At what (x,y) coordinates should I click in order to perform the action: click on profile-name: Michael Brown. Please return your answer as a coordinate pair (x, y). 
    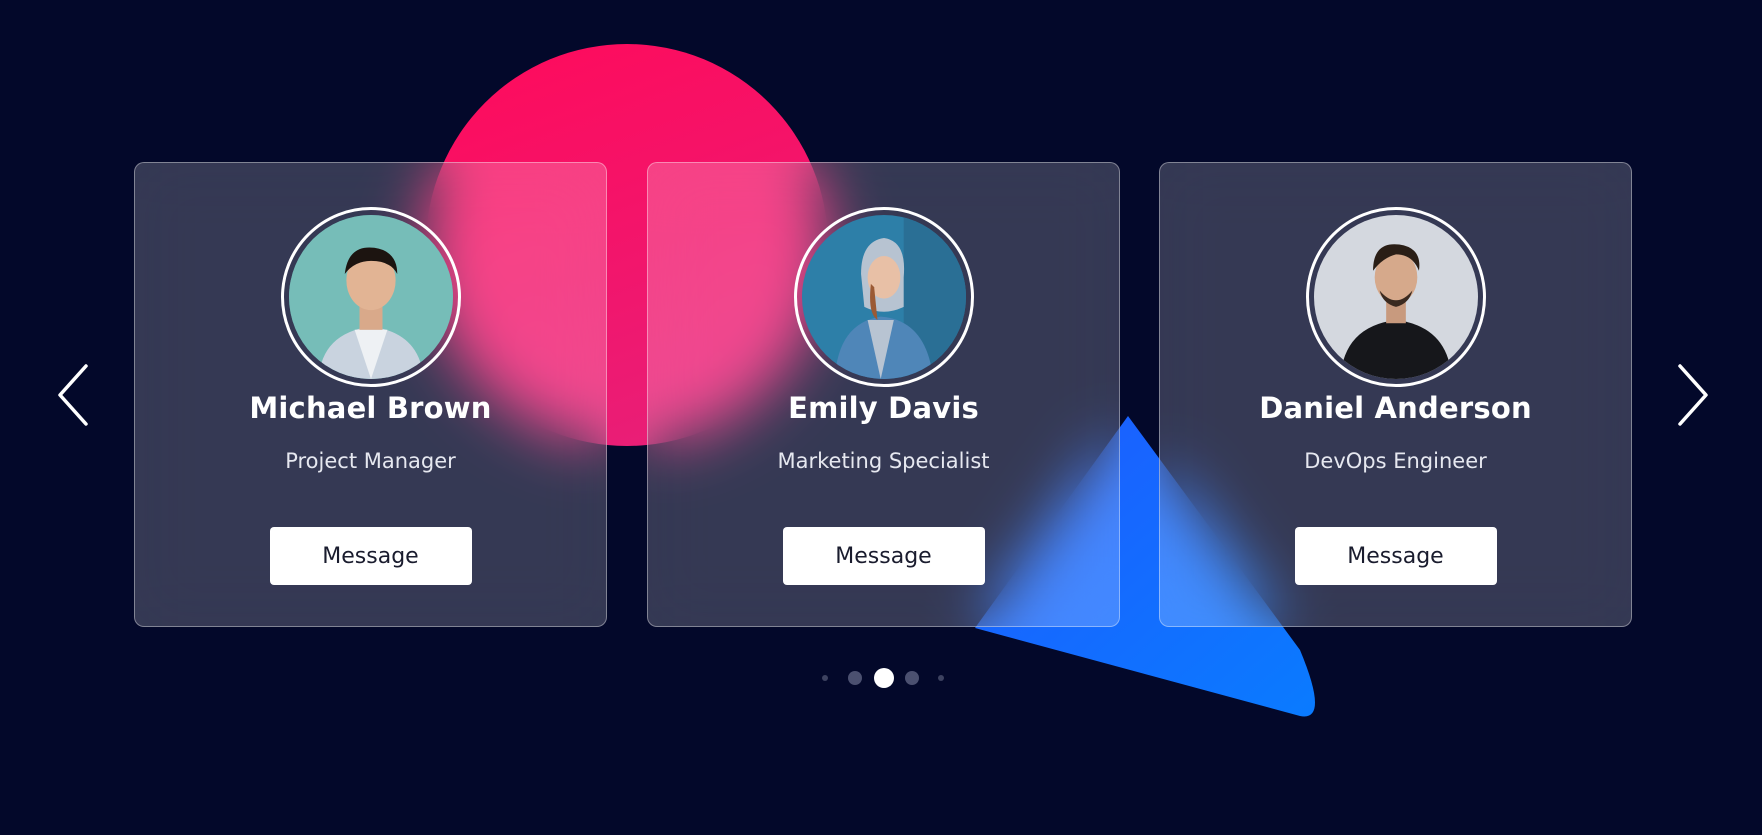
    Looking at the image, I should click on (370, 408).